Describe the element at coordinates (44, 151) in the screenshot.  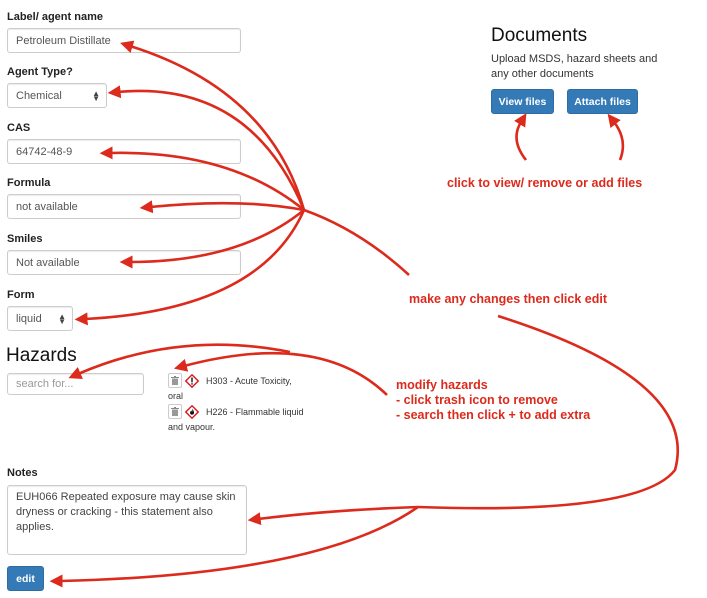
I see `cas-value: 64742-48-9` at that location.